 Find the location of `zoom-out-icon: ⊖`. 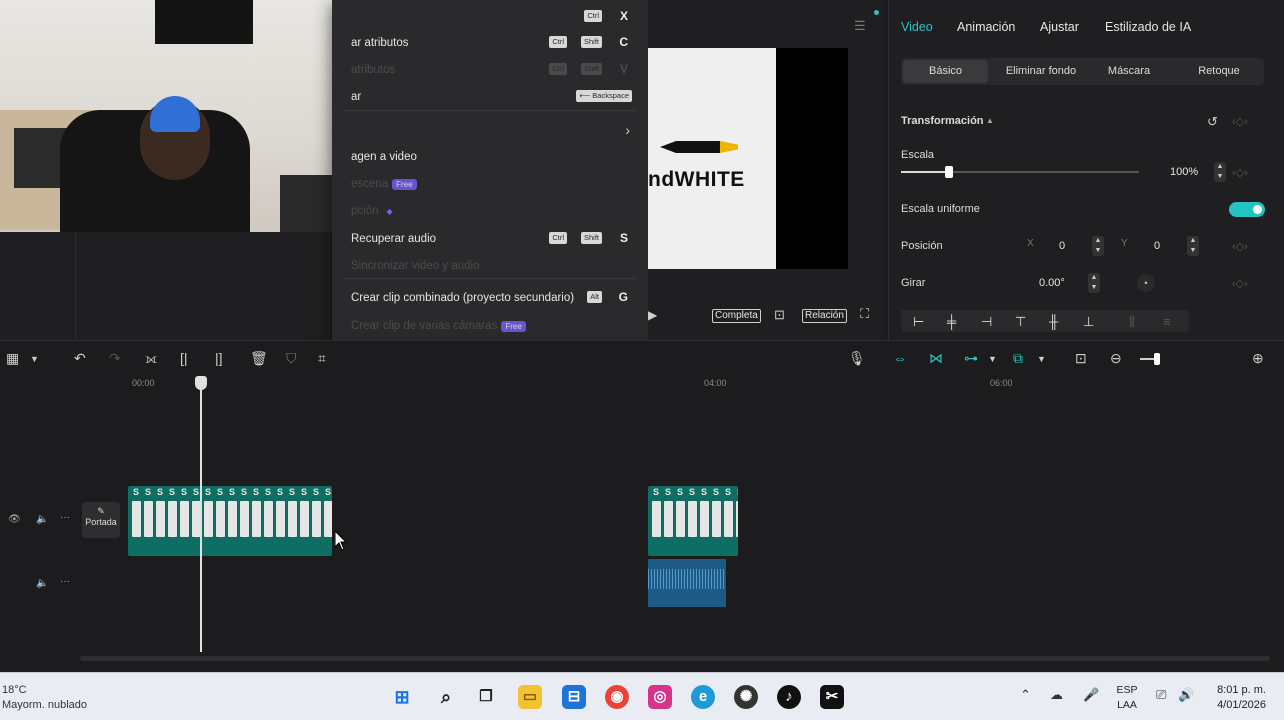

zoom-out-icon: ⊖ is located at coordinates (1116, 358).